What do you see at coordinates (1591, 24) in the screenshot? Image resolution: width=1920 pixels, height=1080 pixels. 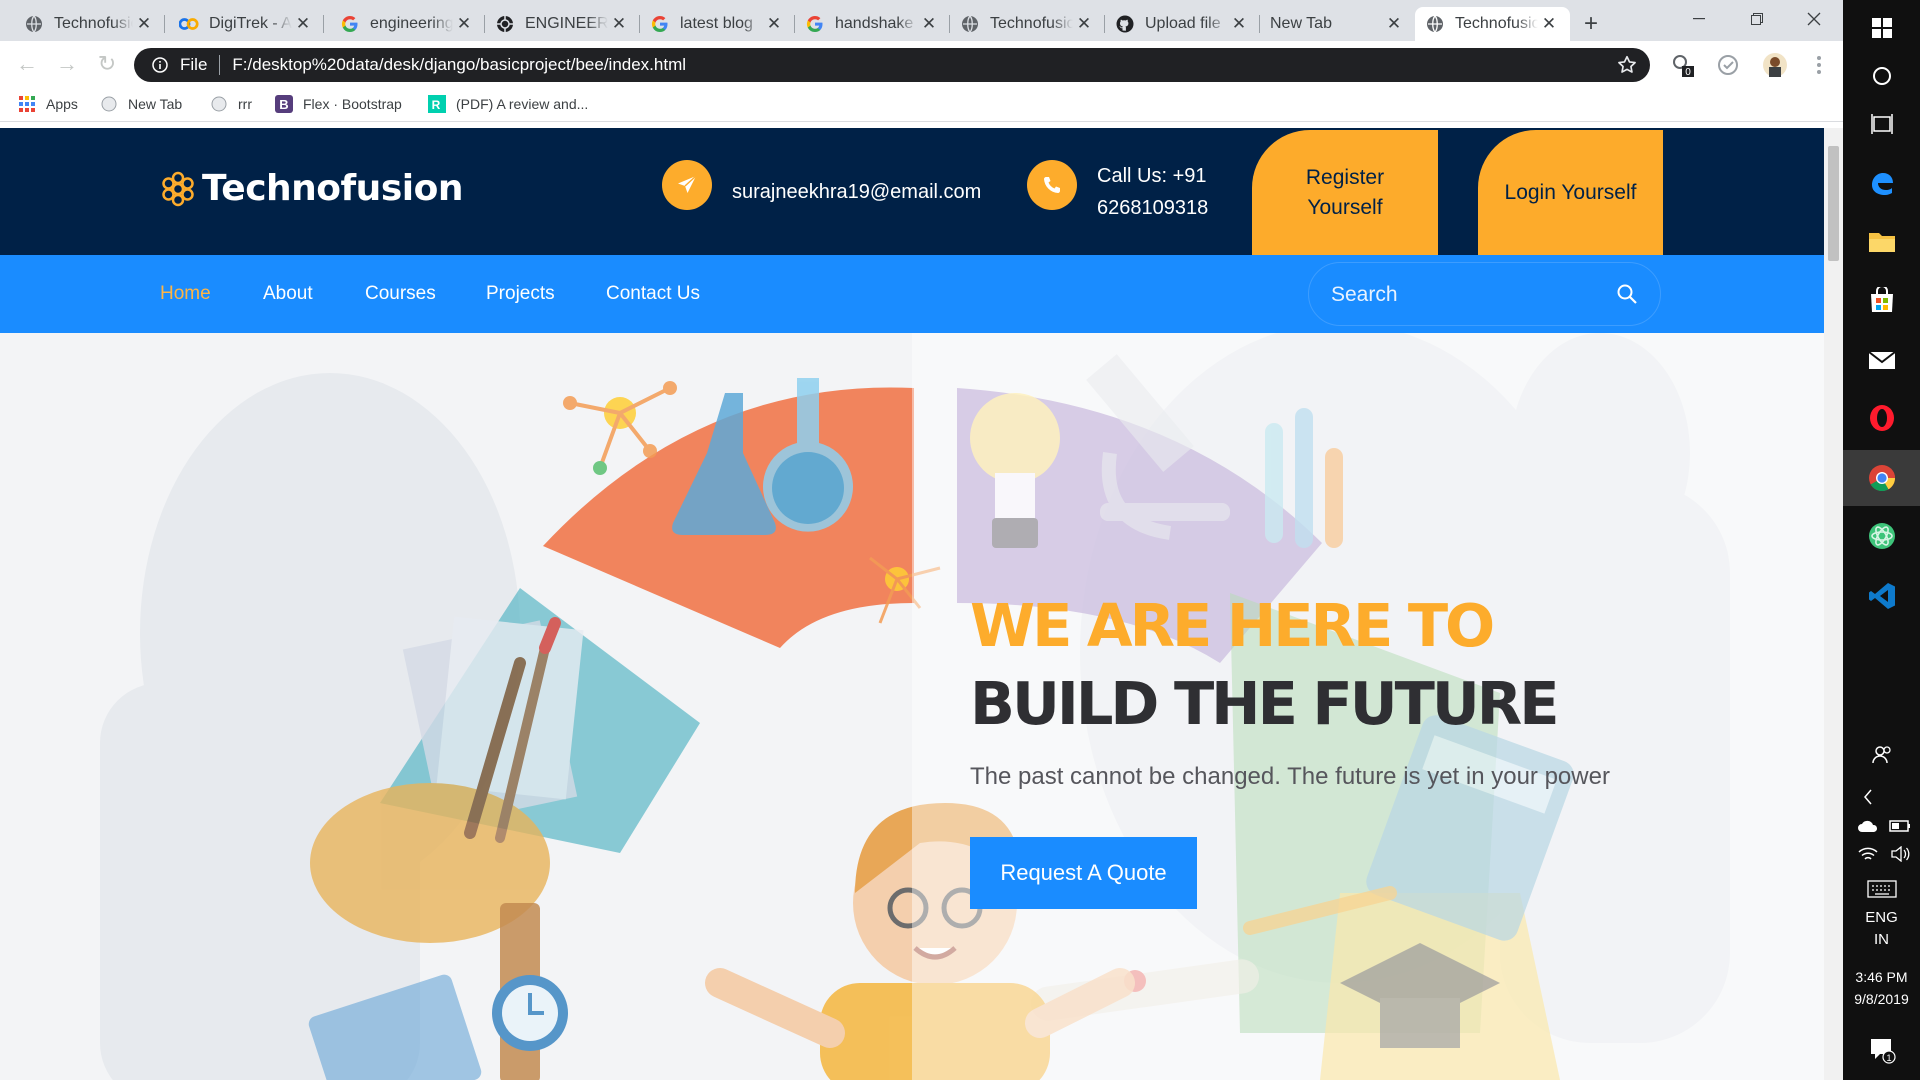 I see `new-tab-button: +` at bounding box center [1591, 24].